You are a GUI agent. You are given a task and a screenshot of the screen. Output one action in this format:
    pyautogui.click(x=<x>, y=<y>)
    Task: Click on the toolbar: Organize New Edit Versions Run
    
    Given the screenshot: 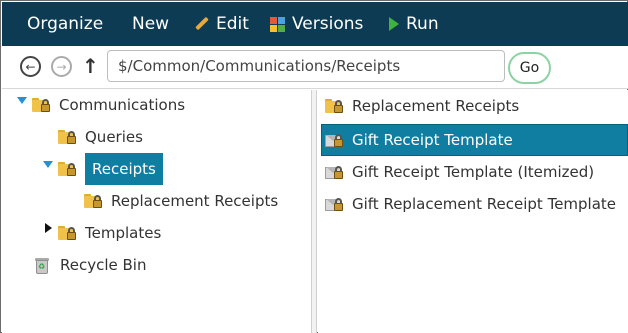 What is the action you would take?
    pyautogui.click(x=315, y=24)
    